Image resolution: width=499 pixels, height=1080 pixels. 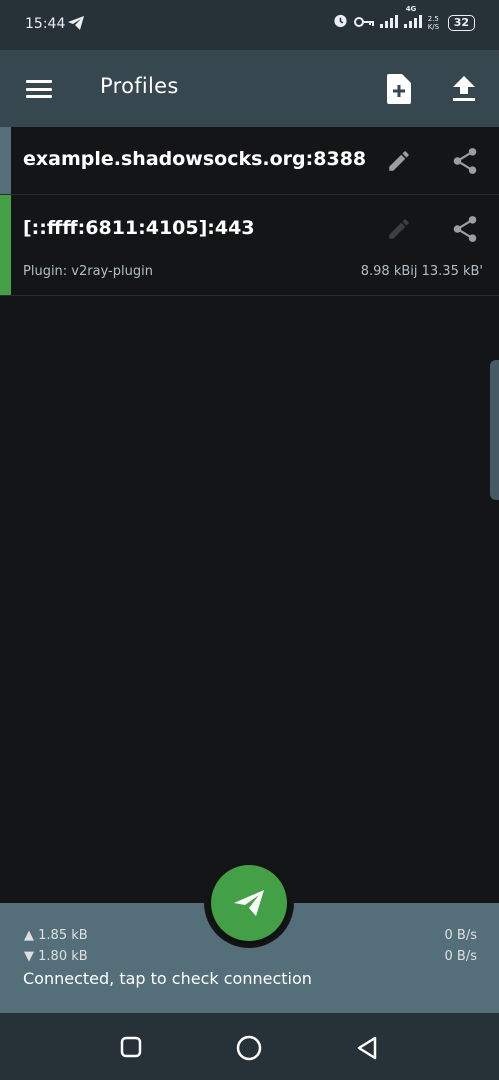 I want to click on signal-icon, so click(x=388, y=22).